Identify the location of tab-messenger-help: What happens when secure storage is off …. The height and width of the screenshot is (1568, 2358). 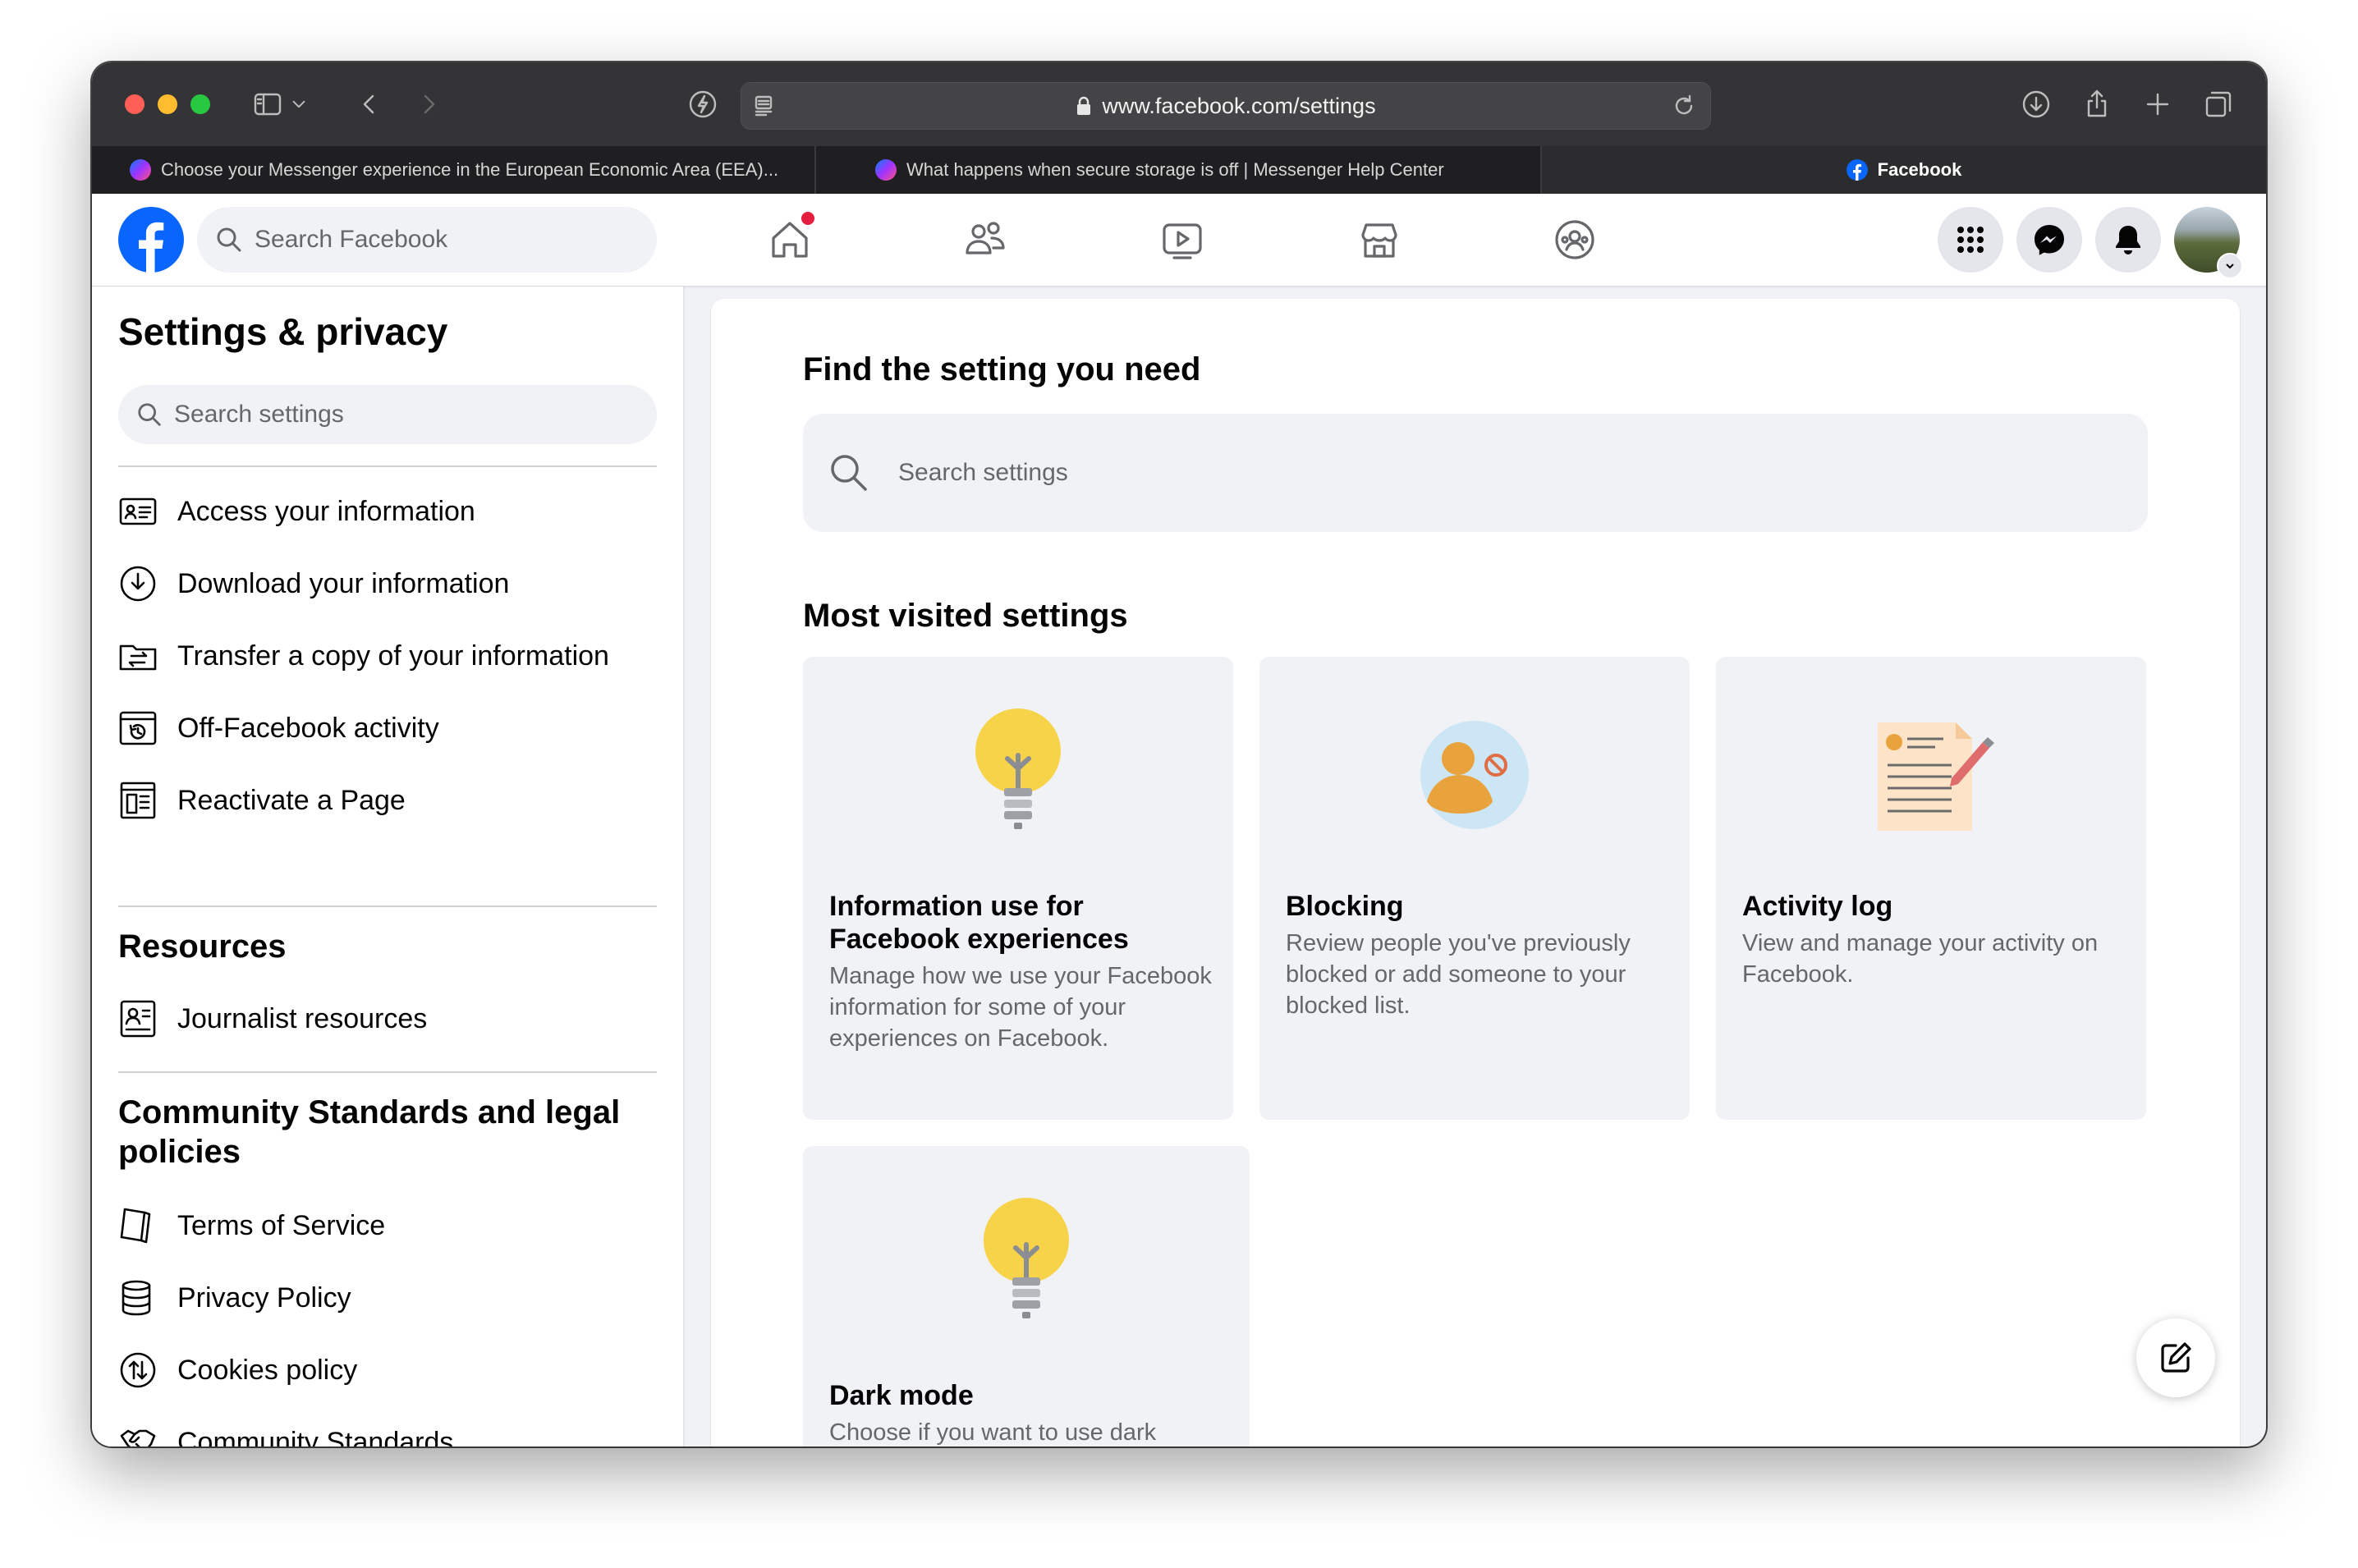
(1237, 170).